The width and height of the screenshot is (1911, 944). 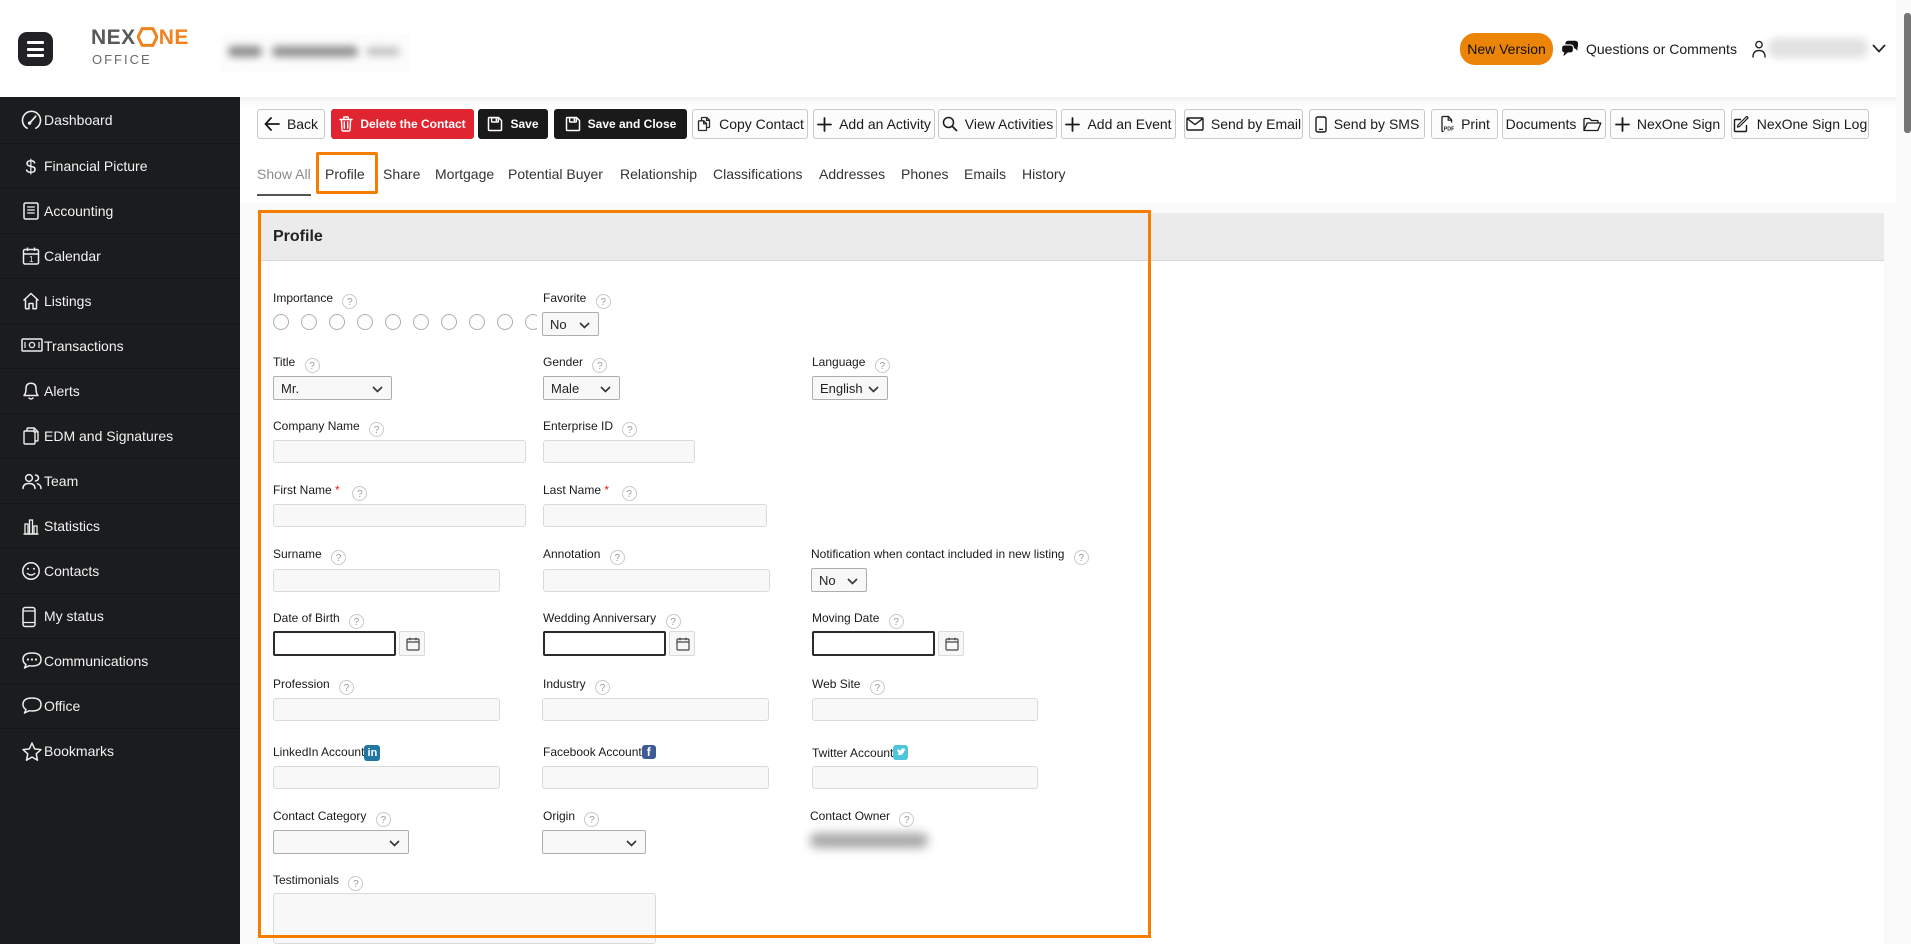 I want to click on svg-text: 1, so click(x=31, y=259).